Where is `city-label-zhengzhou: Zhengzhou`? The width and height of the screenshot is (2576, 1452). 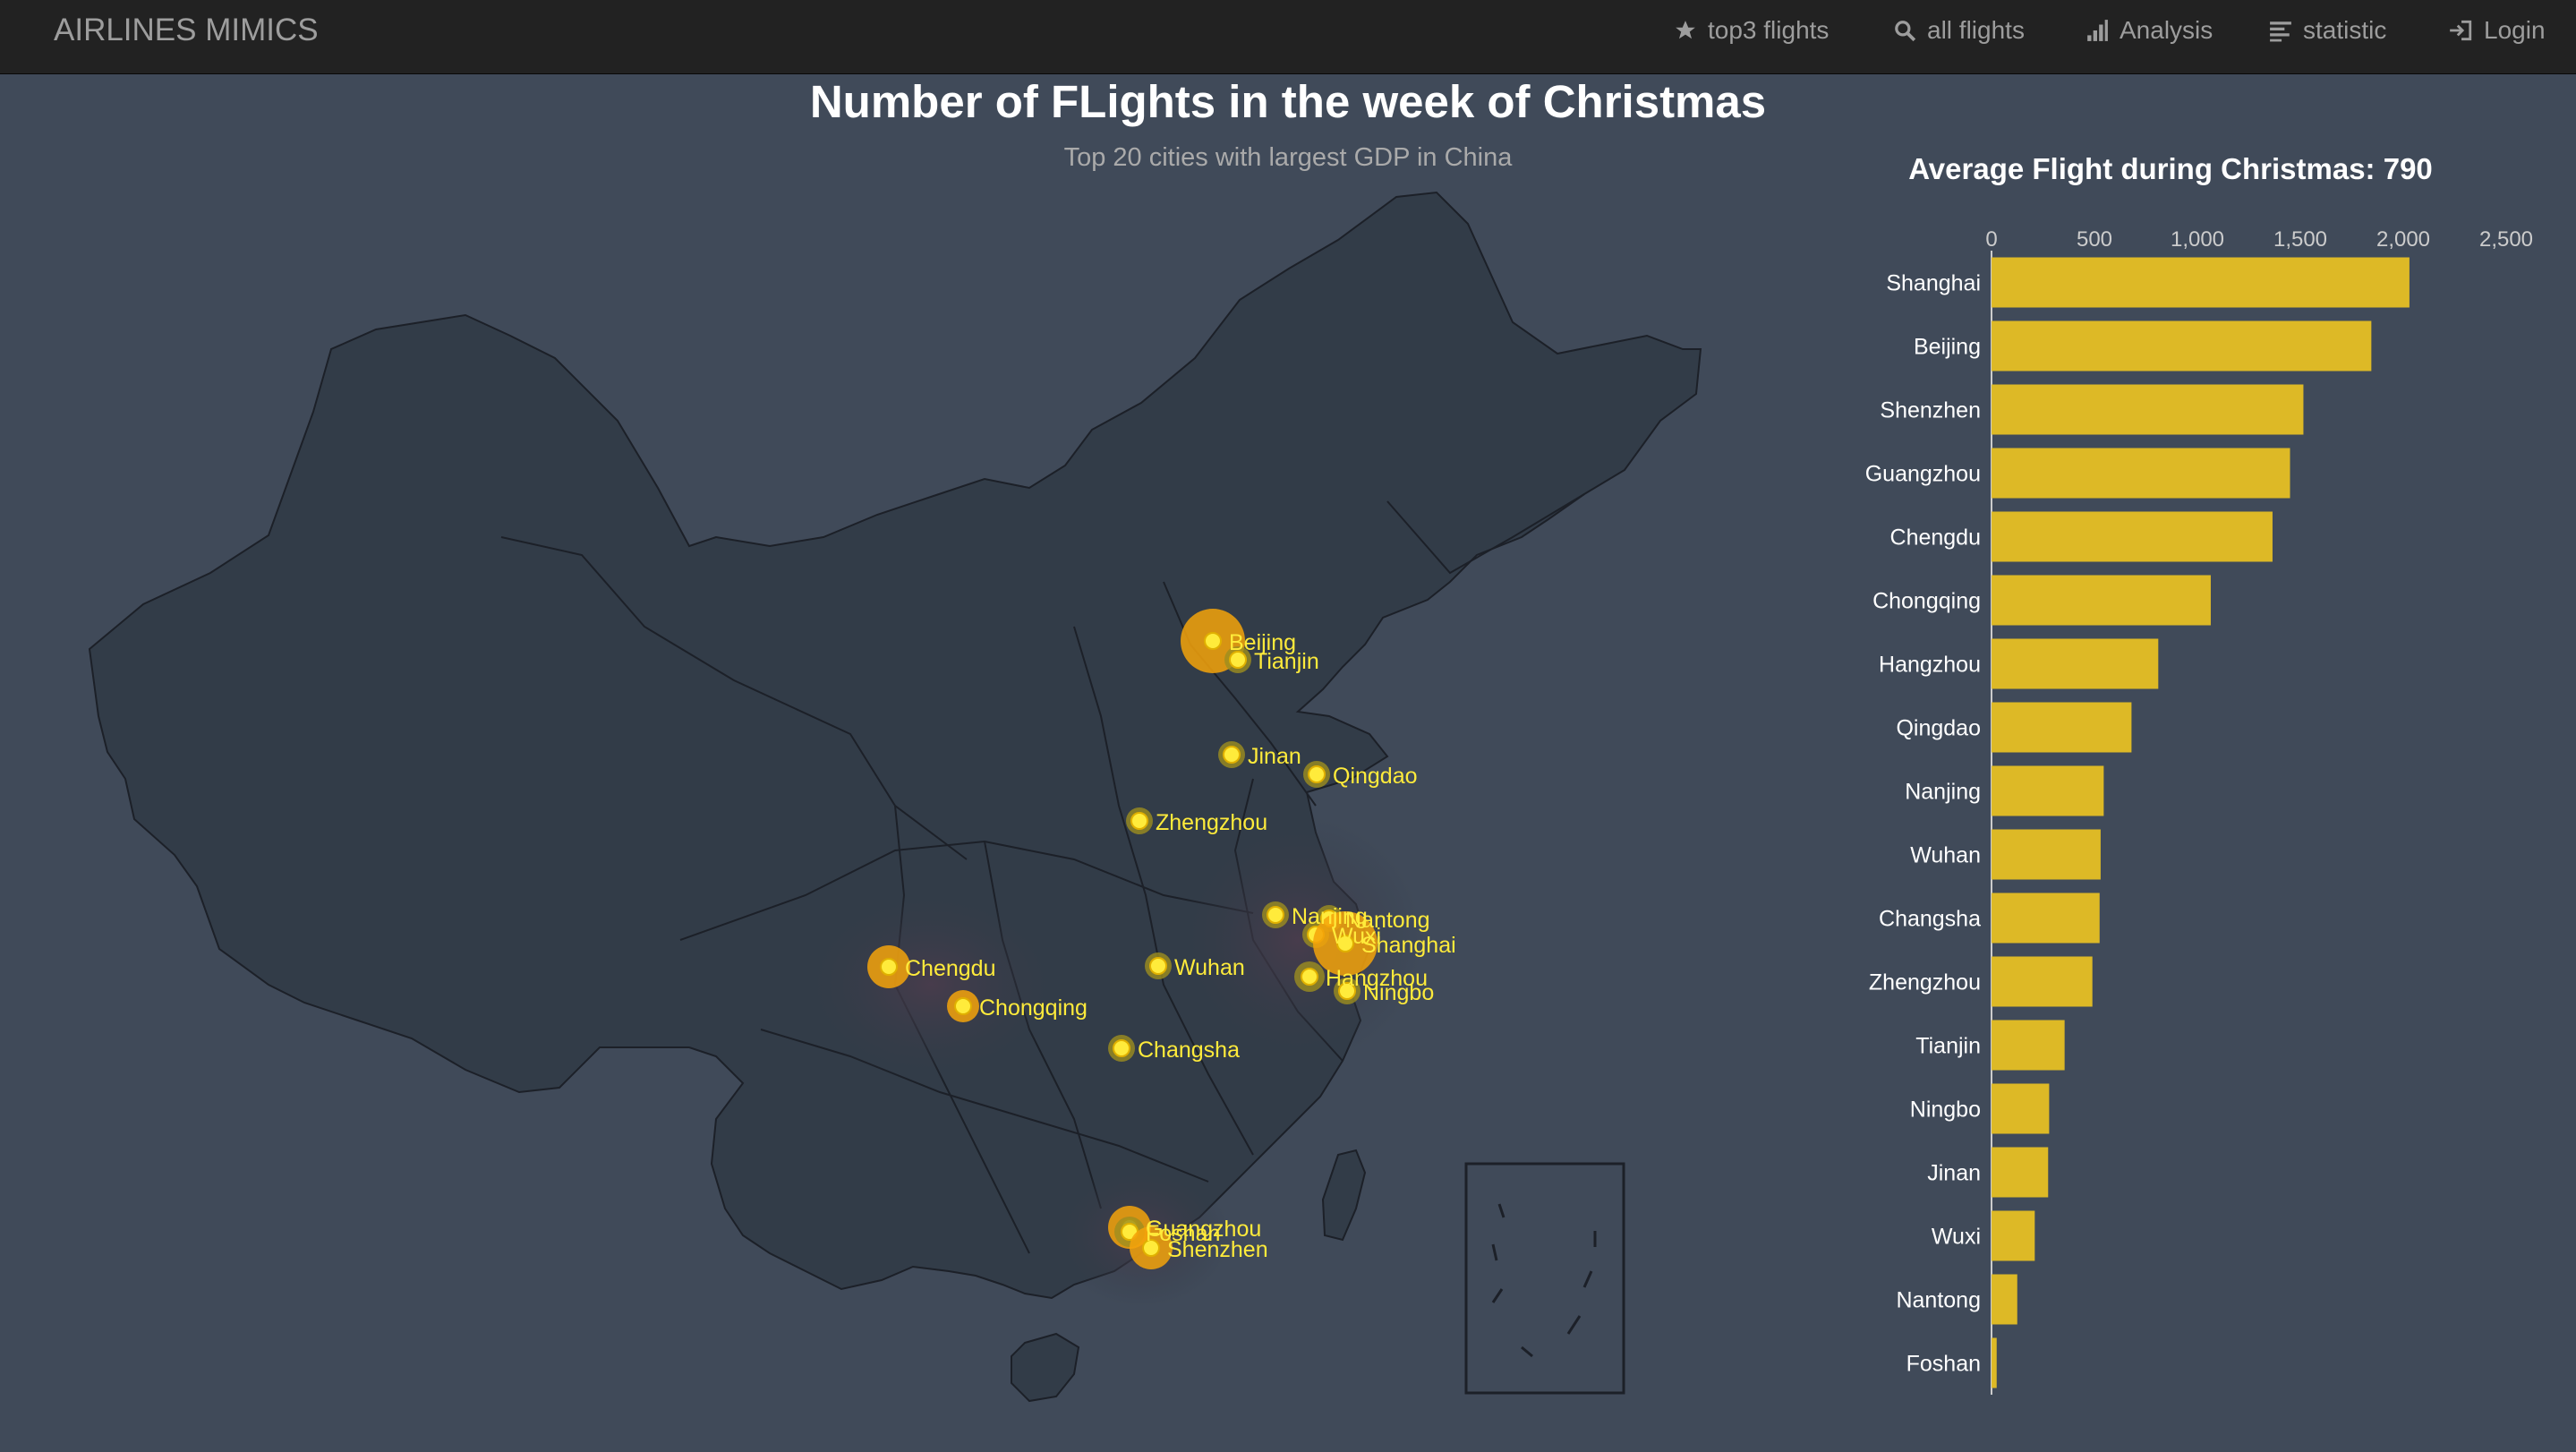
city-label-zhengzhou: Zhengzhou is located at coordinates (1211, 822).